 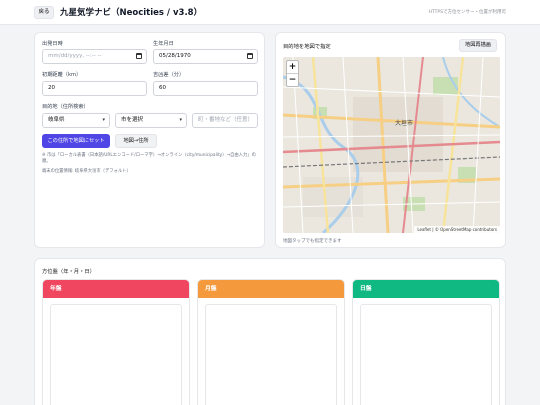 What do you see at coordinates (175, 56) in the screenshot?
I see `birth-date-value: 05/28/1970` at bounding box center [175, 56].